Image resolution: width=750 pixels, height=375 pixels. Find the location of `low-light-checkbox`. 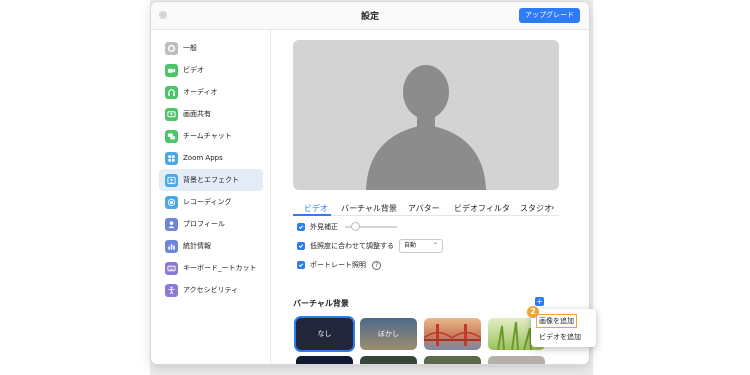

low-light-checkbox is located at coordinates (301, 246).